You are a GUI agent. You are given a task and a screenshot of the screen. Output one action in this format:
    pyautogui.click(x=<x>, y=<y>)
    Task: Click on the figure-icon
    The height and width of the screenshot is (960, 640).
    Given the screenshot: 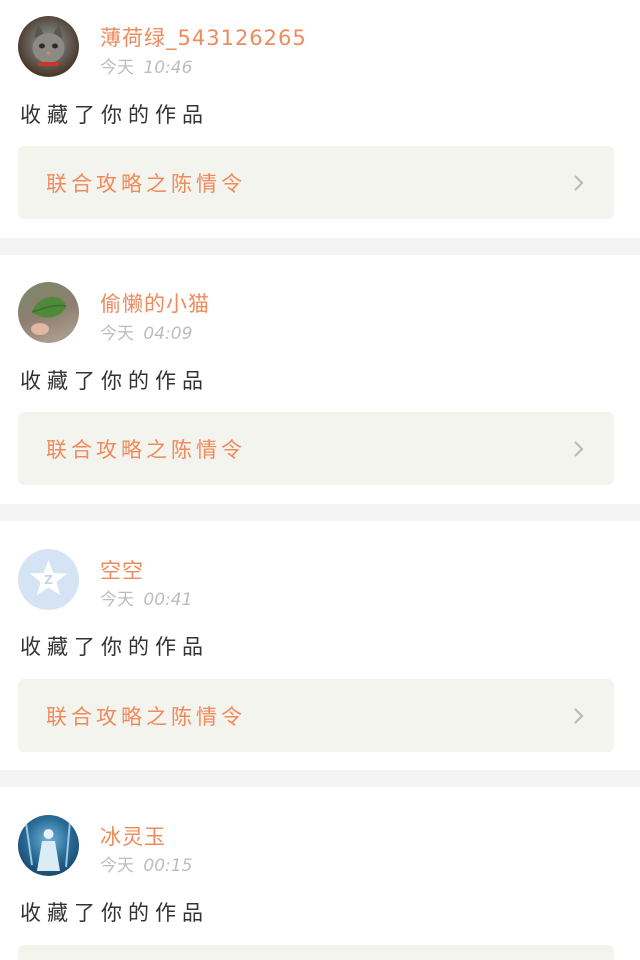 What is the action you would take?
    pyautogui.click(x=48, y=845)
    